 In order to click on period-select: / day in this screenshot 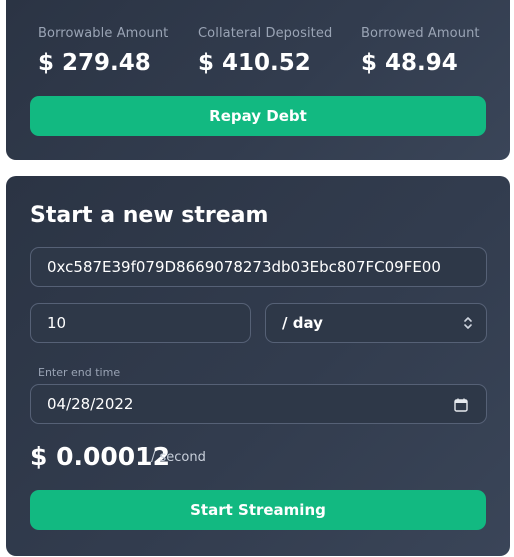, I will do `click(376, 323)`.